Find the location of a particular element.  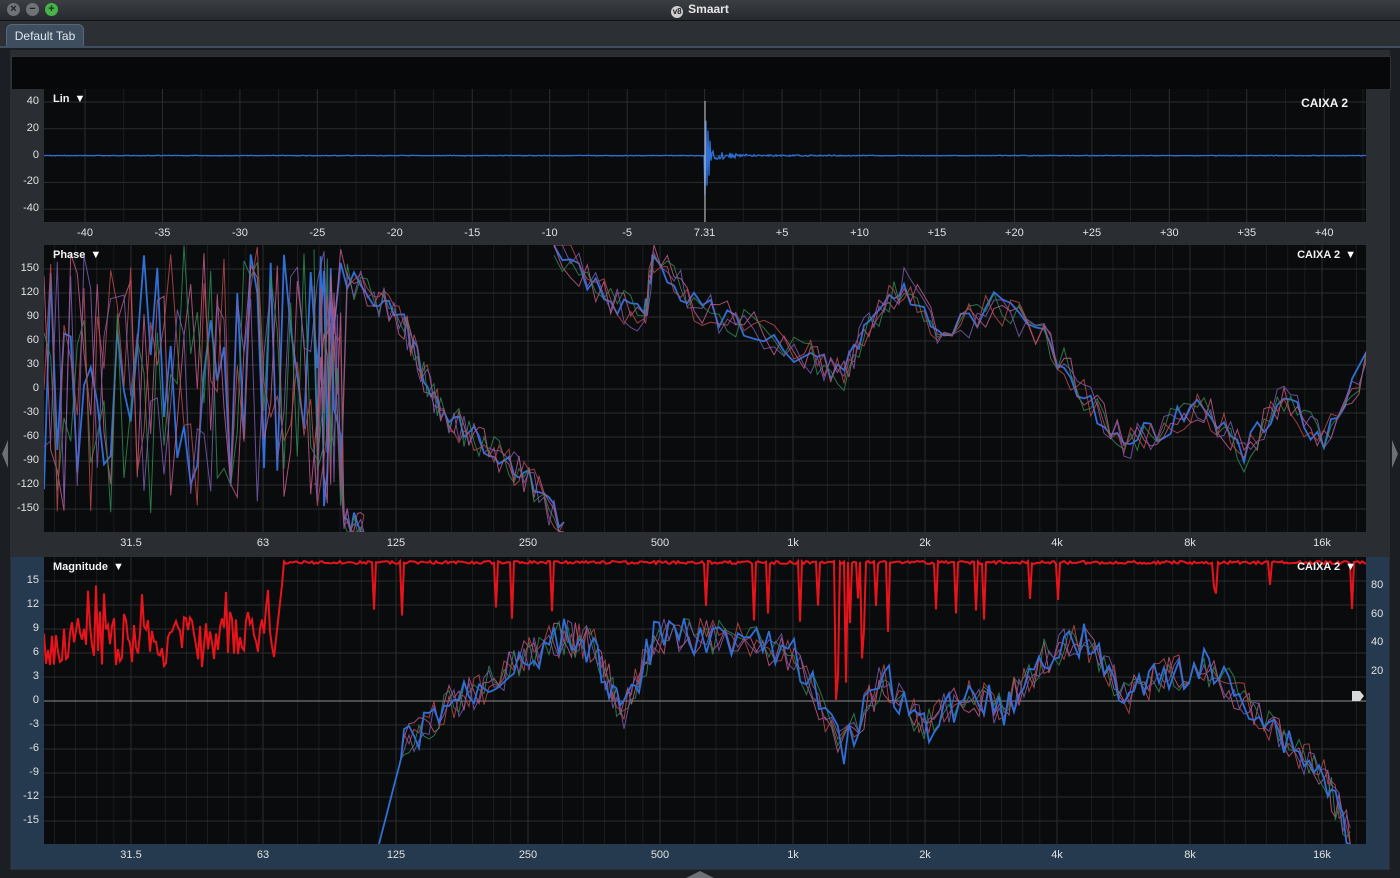

magnitude-y-tick-label: 9 is located at coordinates (35, 628).